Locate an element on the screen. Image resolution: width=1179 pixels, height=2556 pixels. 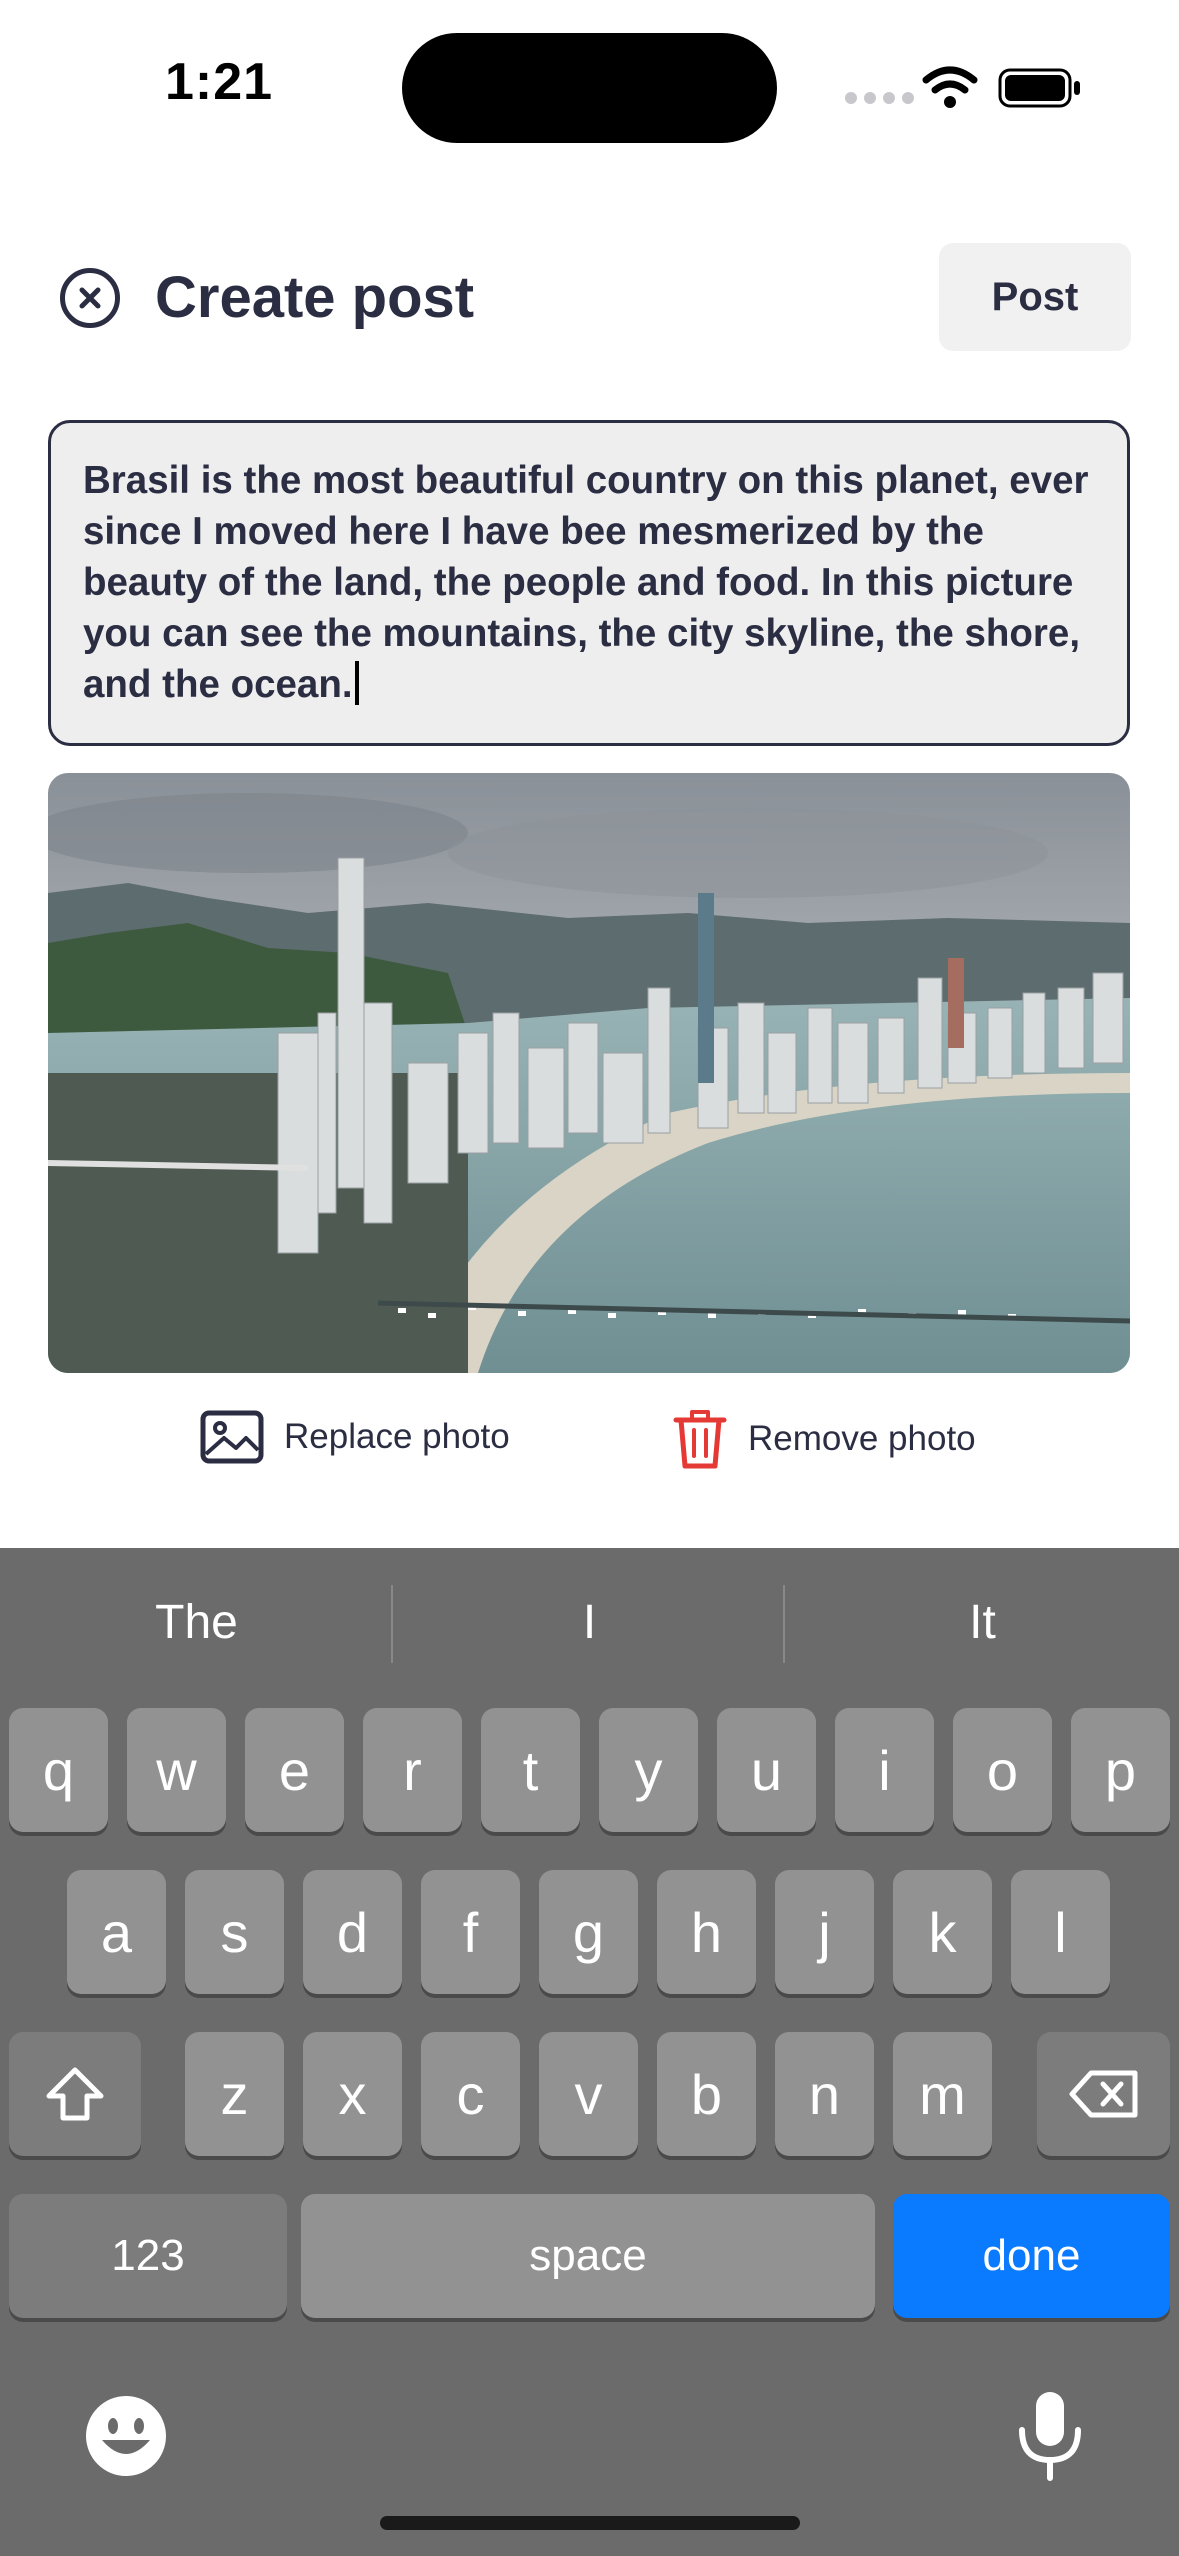
key-z: z is located at coordinates (234, 2094).